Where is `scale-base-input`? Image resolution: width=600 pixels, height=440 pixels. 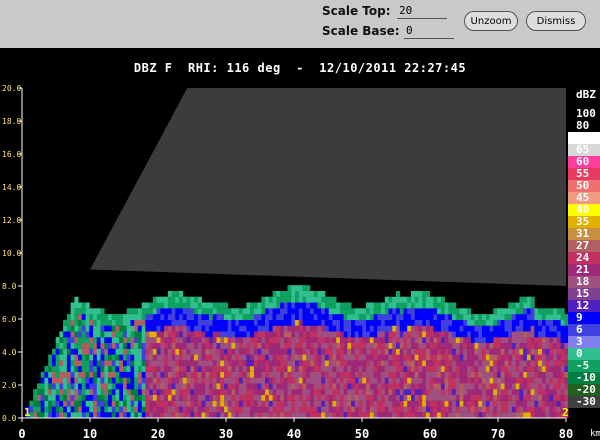
scale-base-input is located at coordinates (429, 31).